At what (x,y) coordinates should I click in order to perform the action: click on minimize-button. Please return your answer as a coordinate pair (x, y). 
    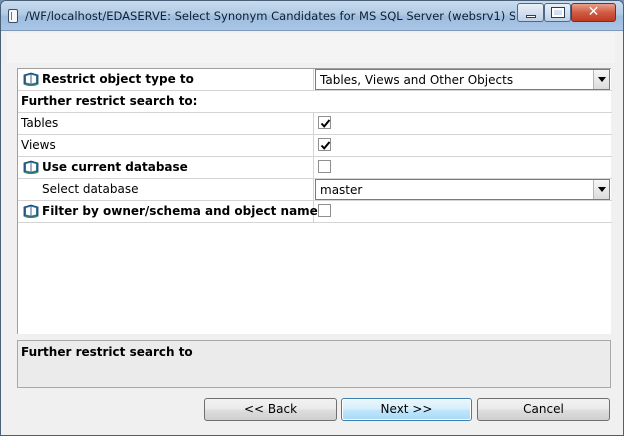
    Looking at the image, I should click on (530, 12).